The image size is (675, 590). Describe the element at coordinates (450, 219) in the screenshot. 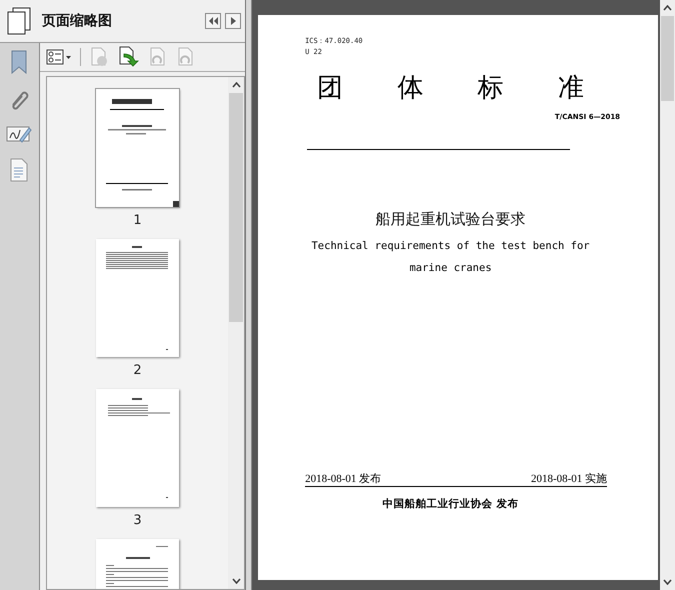

I see `title-chinese: 船用起重机试验台要求` at that location.